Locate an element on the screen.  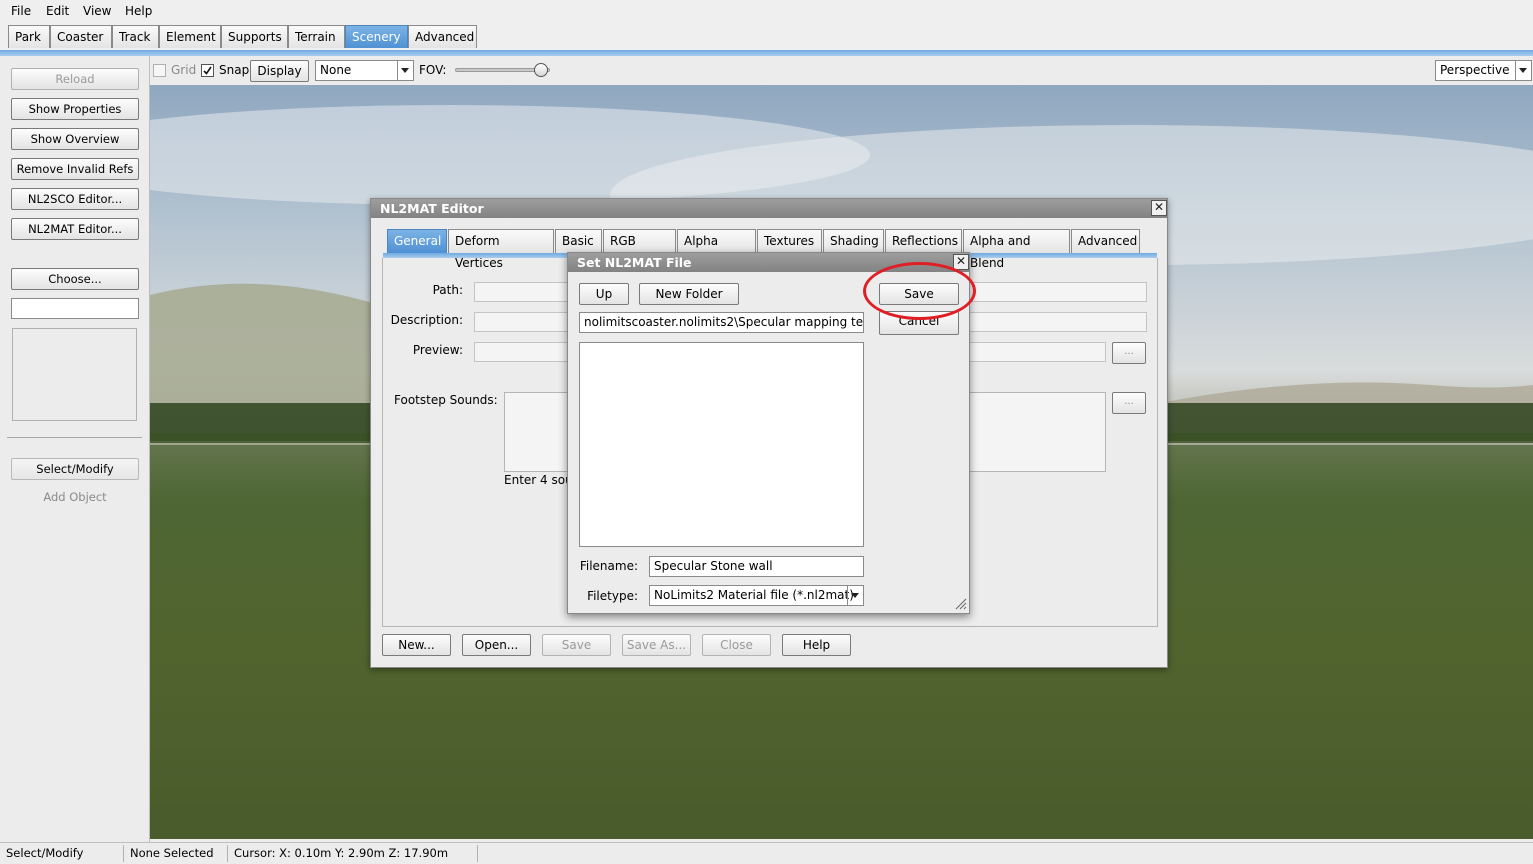
display-mode-select: None is located at coordinates (364, 70).